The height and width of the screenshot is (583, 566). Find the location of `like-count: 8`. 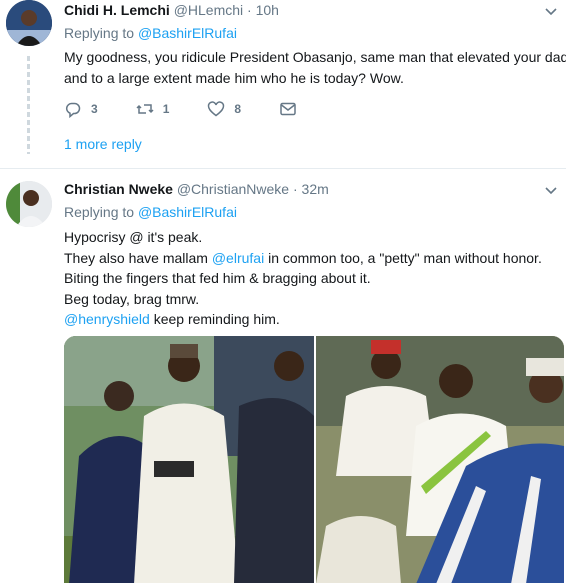

like-count: 8 is located at coordinates (238, 109).